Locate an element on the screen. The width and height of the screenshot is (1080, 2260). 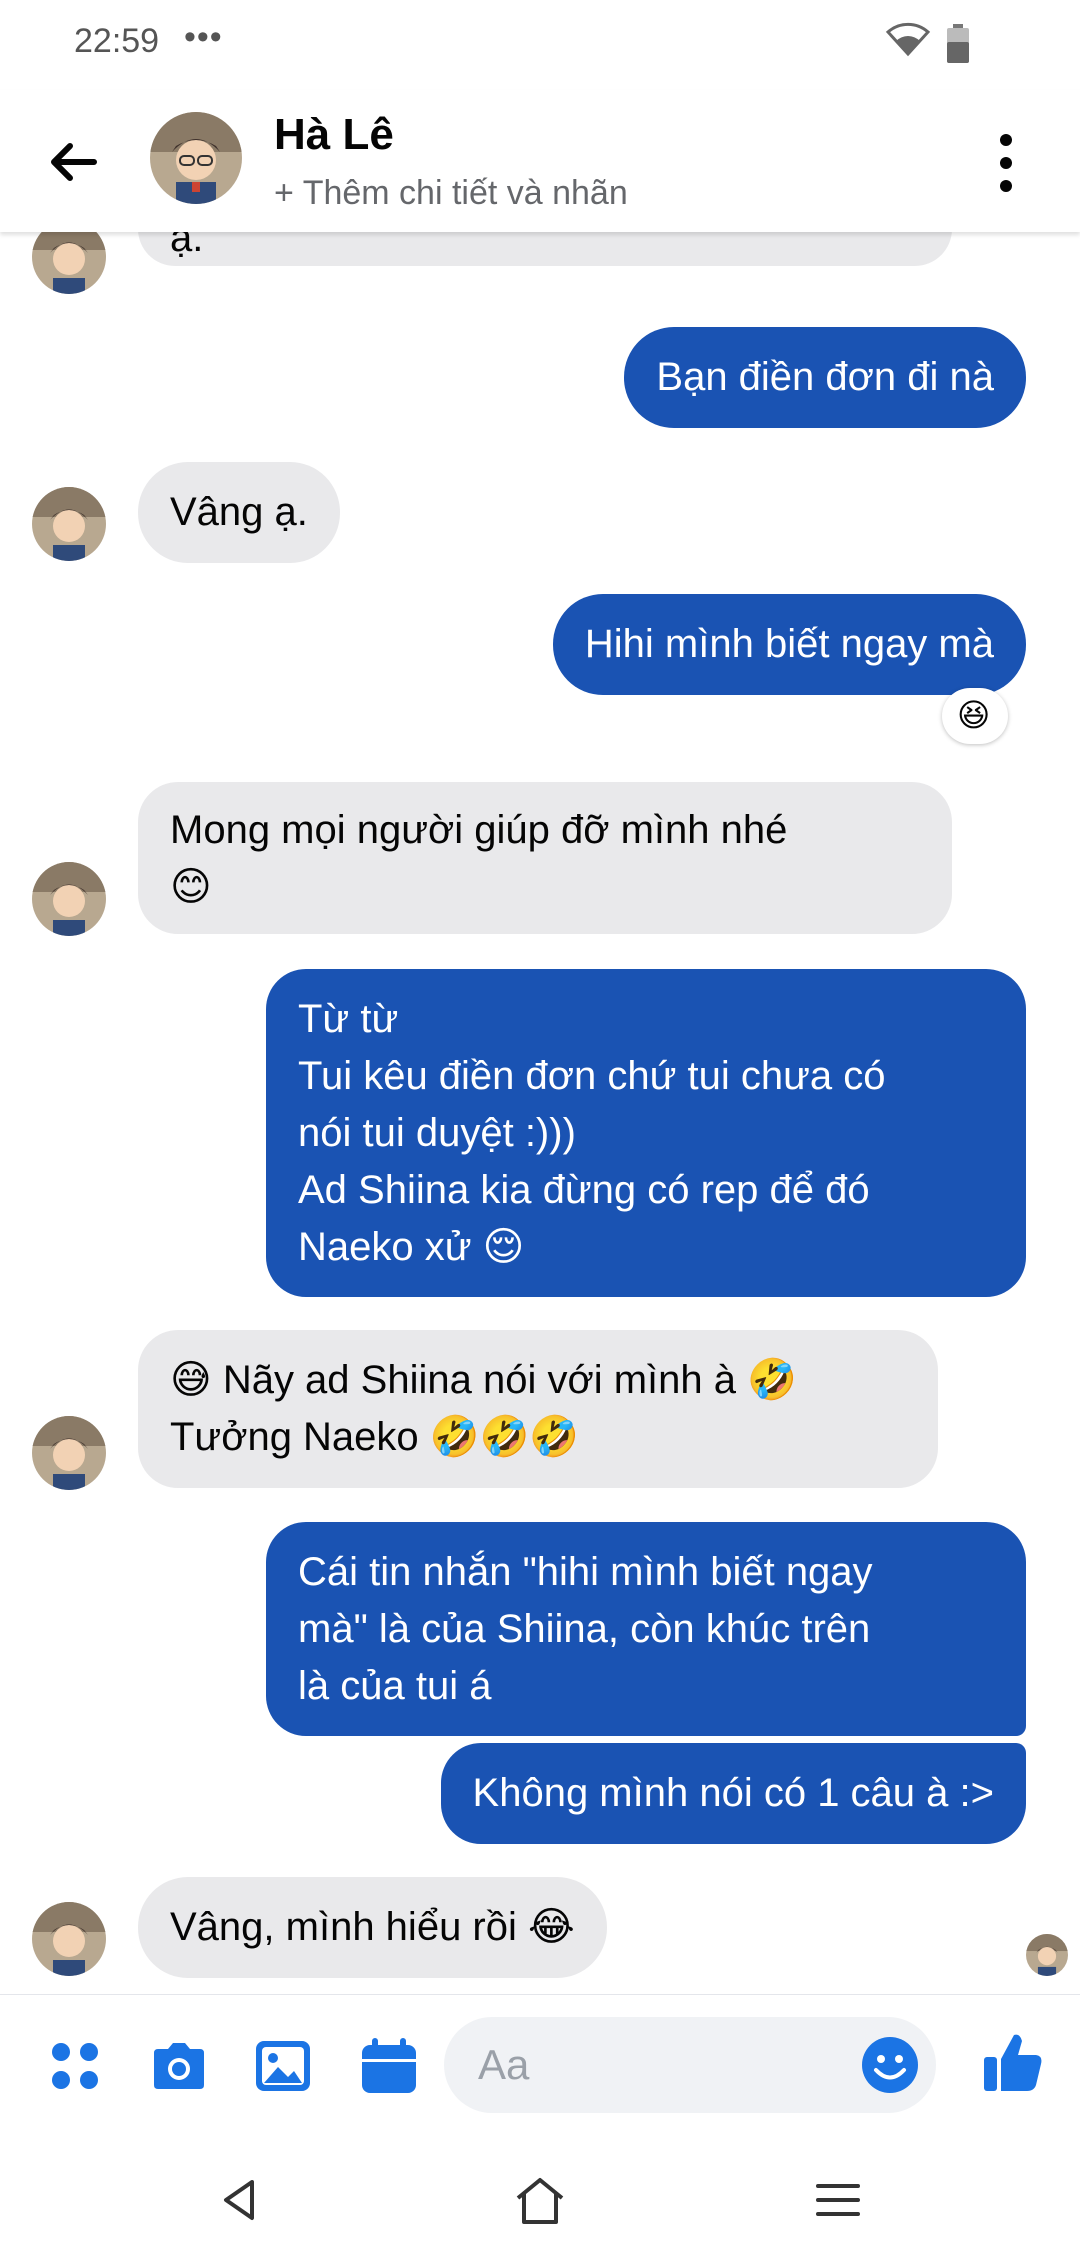
emoji-icon is located at coordinates (890, 2065).